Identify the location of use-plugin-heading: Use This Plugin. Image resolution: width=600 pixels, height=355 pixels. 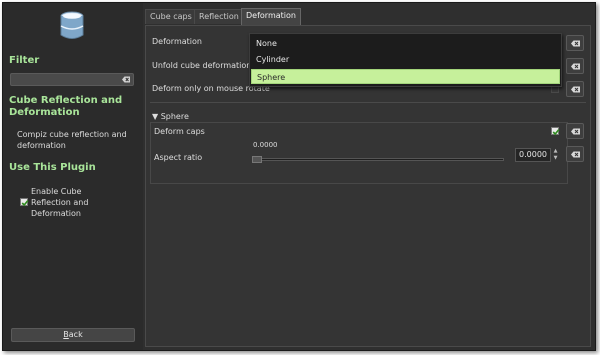
(52, 167).